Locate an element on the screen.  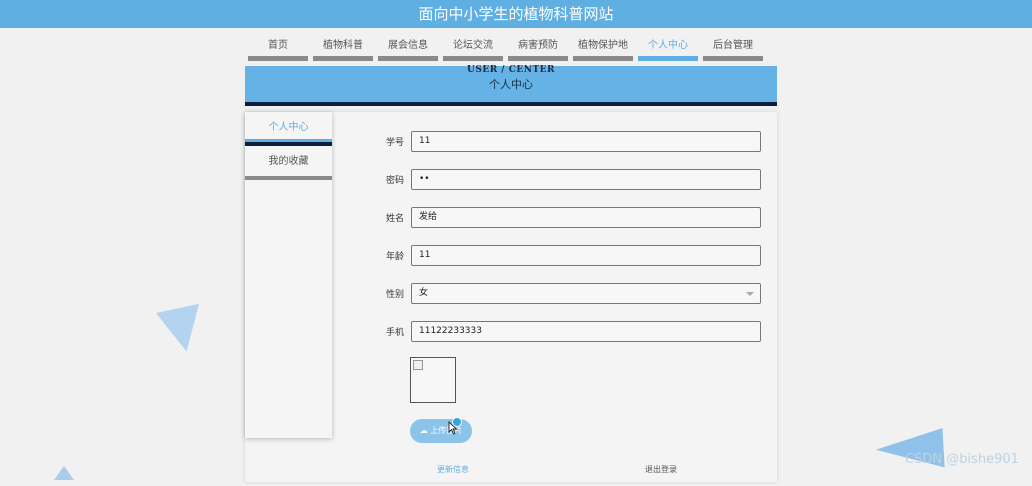
site-title: 面向中小学生的植物科普网站 is located at coordinates (516, 14).